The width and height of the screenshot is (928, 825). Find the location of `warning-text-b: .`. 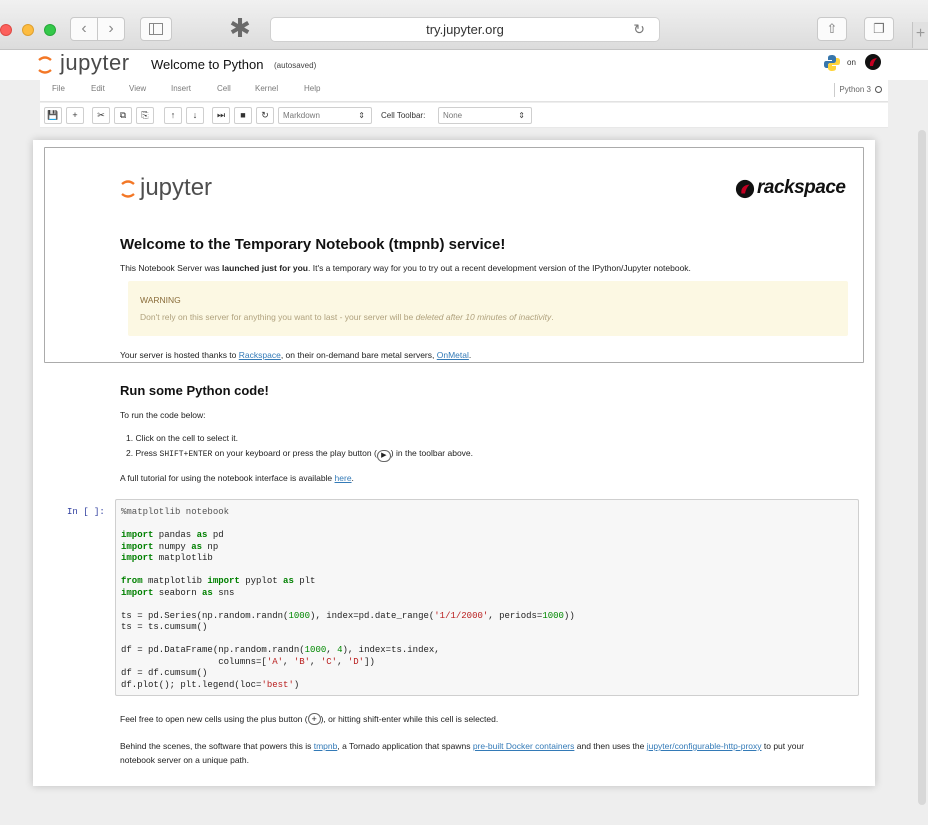

warning-text-b: . is located at coordinates (552, 317).